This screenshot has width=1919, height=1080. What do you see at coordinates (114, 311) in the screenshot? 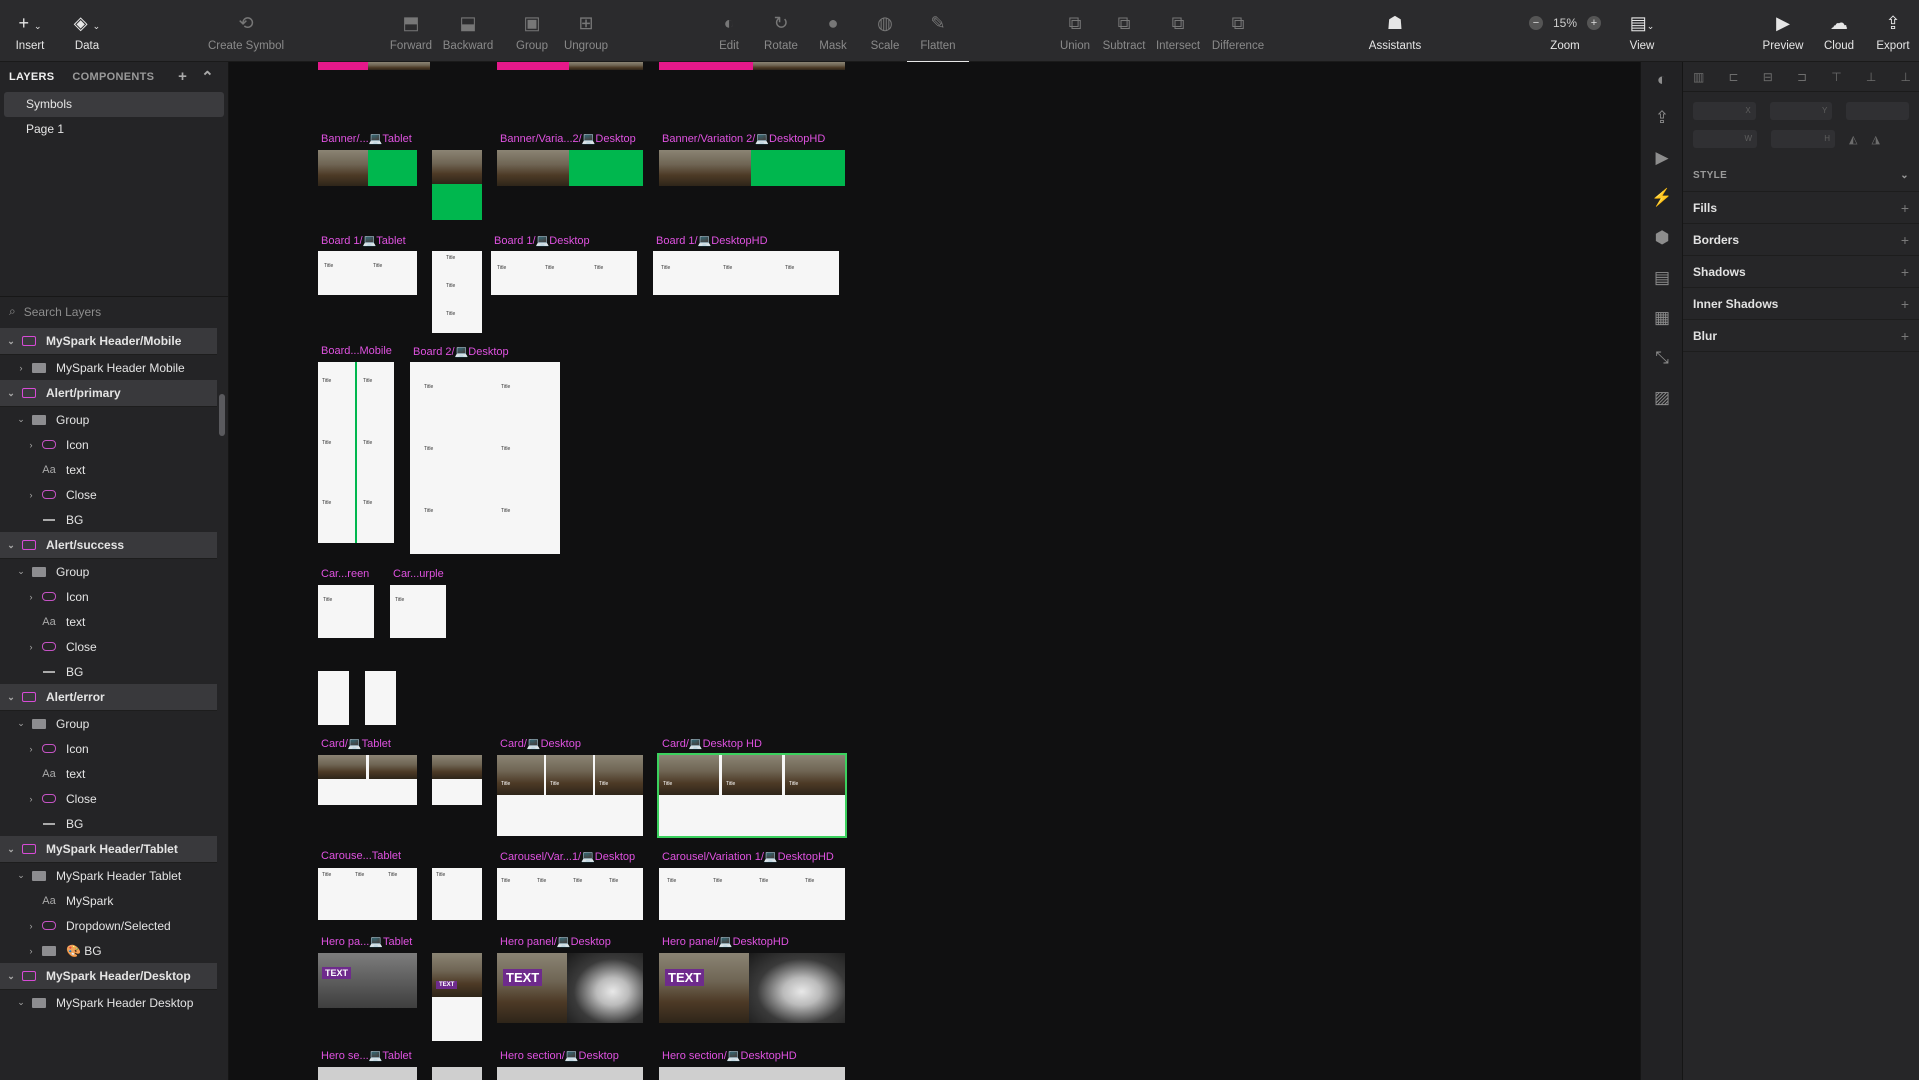
I see `layer-search: ⌕ Search Layers` at bounding box center [114, 311].